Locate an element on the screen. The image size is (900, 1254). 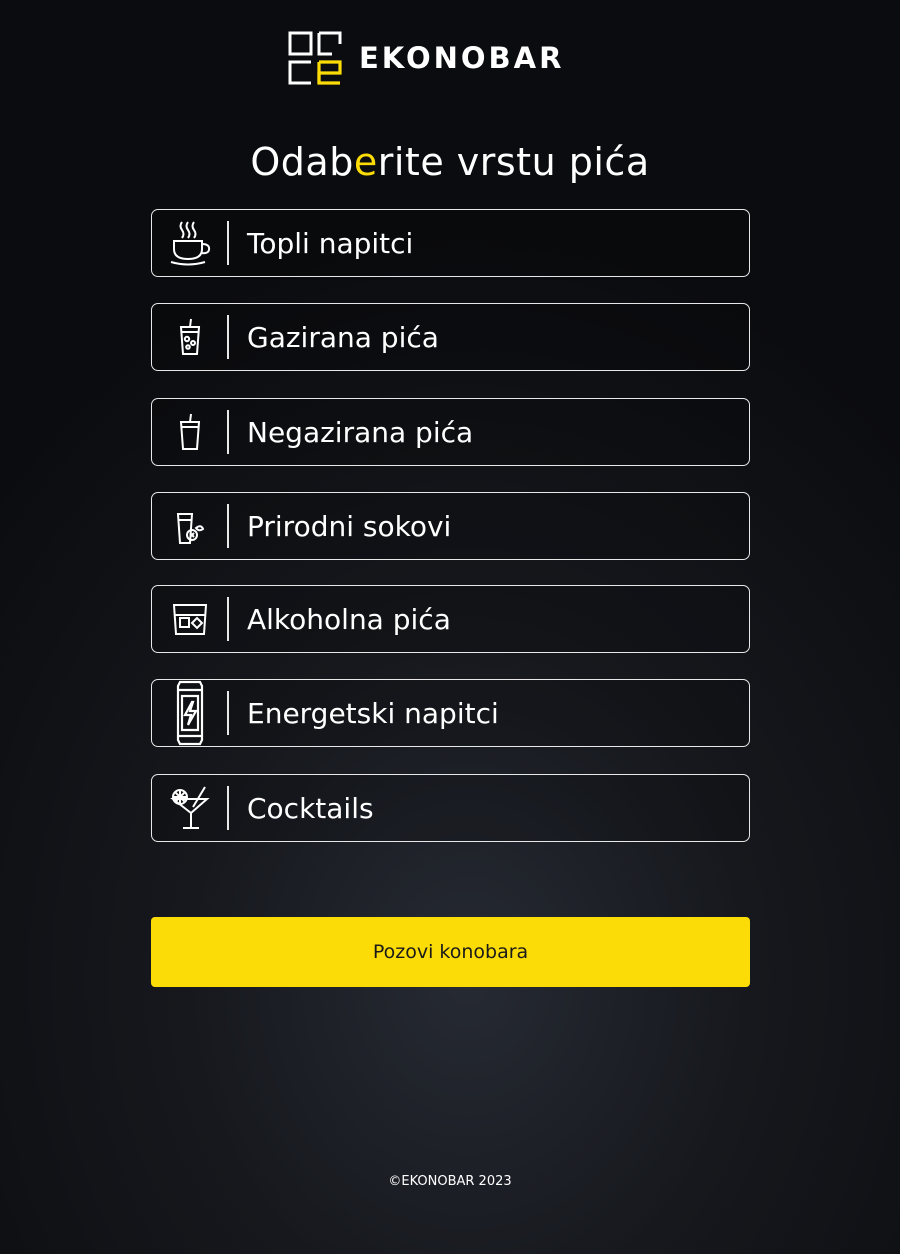
ekonobar-logo-icon is located at coordinates (315, 58).